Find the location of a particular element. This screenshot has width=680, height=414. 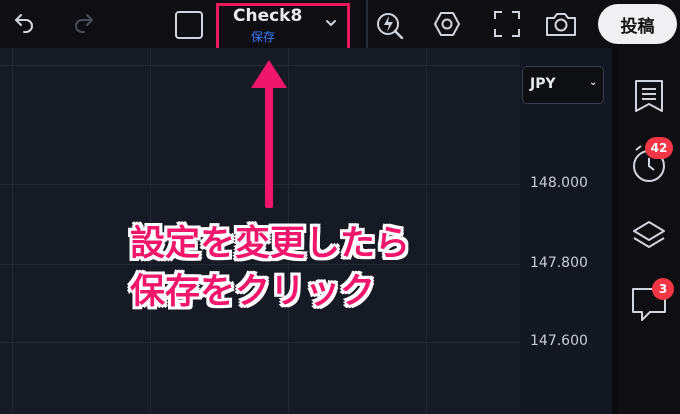

currency-selector: JPY ⌄ is located at coordinates (563, 85).